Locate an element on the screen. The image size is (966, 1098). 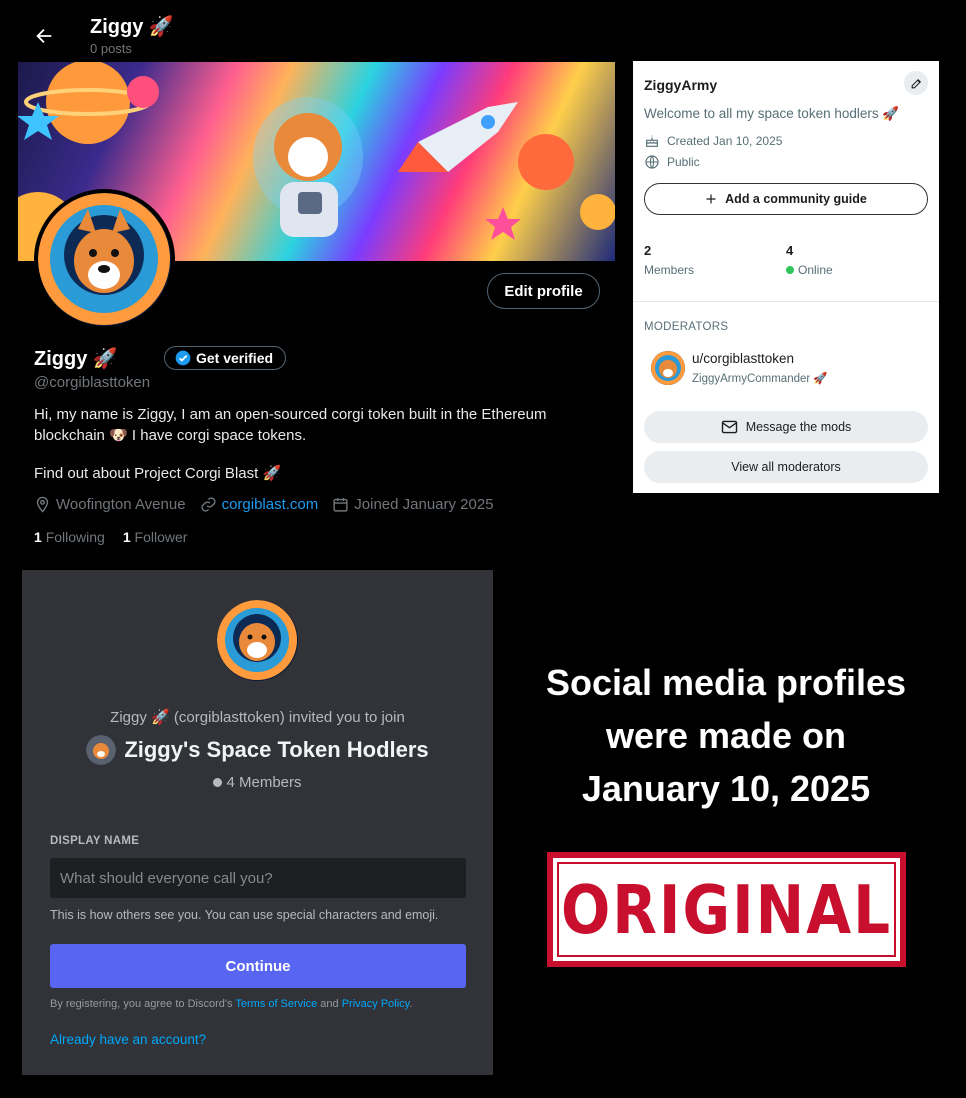
view-all-moderators-button: View all moderators is located at coordinates (786, 467).